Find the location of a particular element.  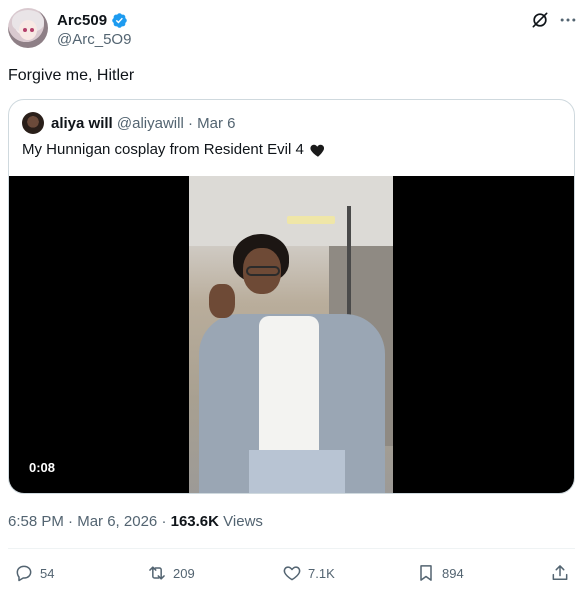

video-person-glasses is located at coordinates (263, 271).